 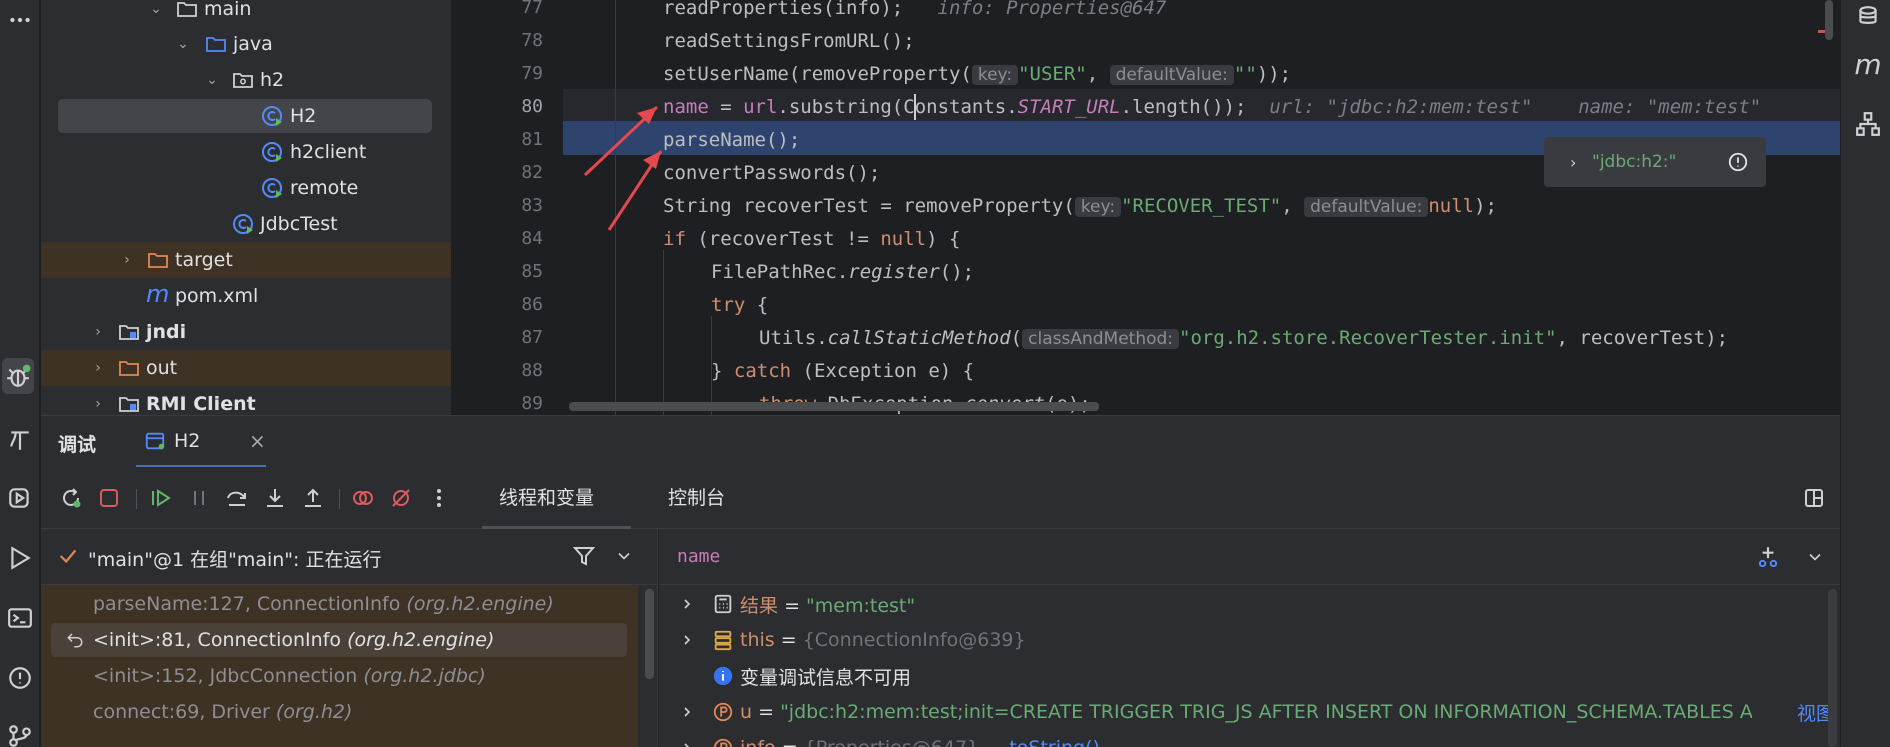 What do you see at coordinates (246, 368) in the screenshot?
I see `tree-item-out: › out` at bounding box center [246, 368].